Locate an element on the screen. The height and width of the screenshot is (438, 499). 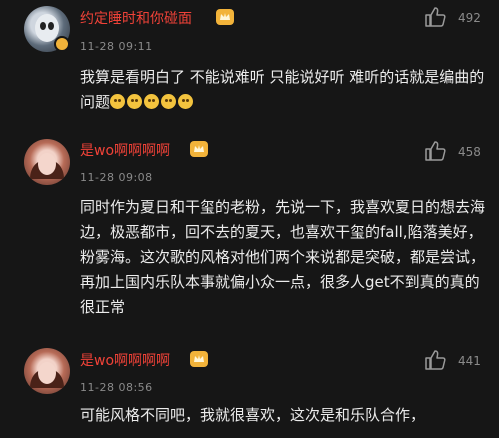
emoji-group is located at coordinates (152, 102).